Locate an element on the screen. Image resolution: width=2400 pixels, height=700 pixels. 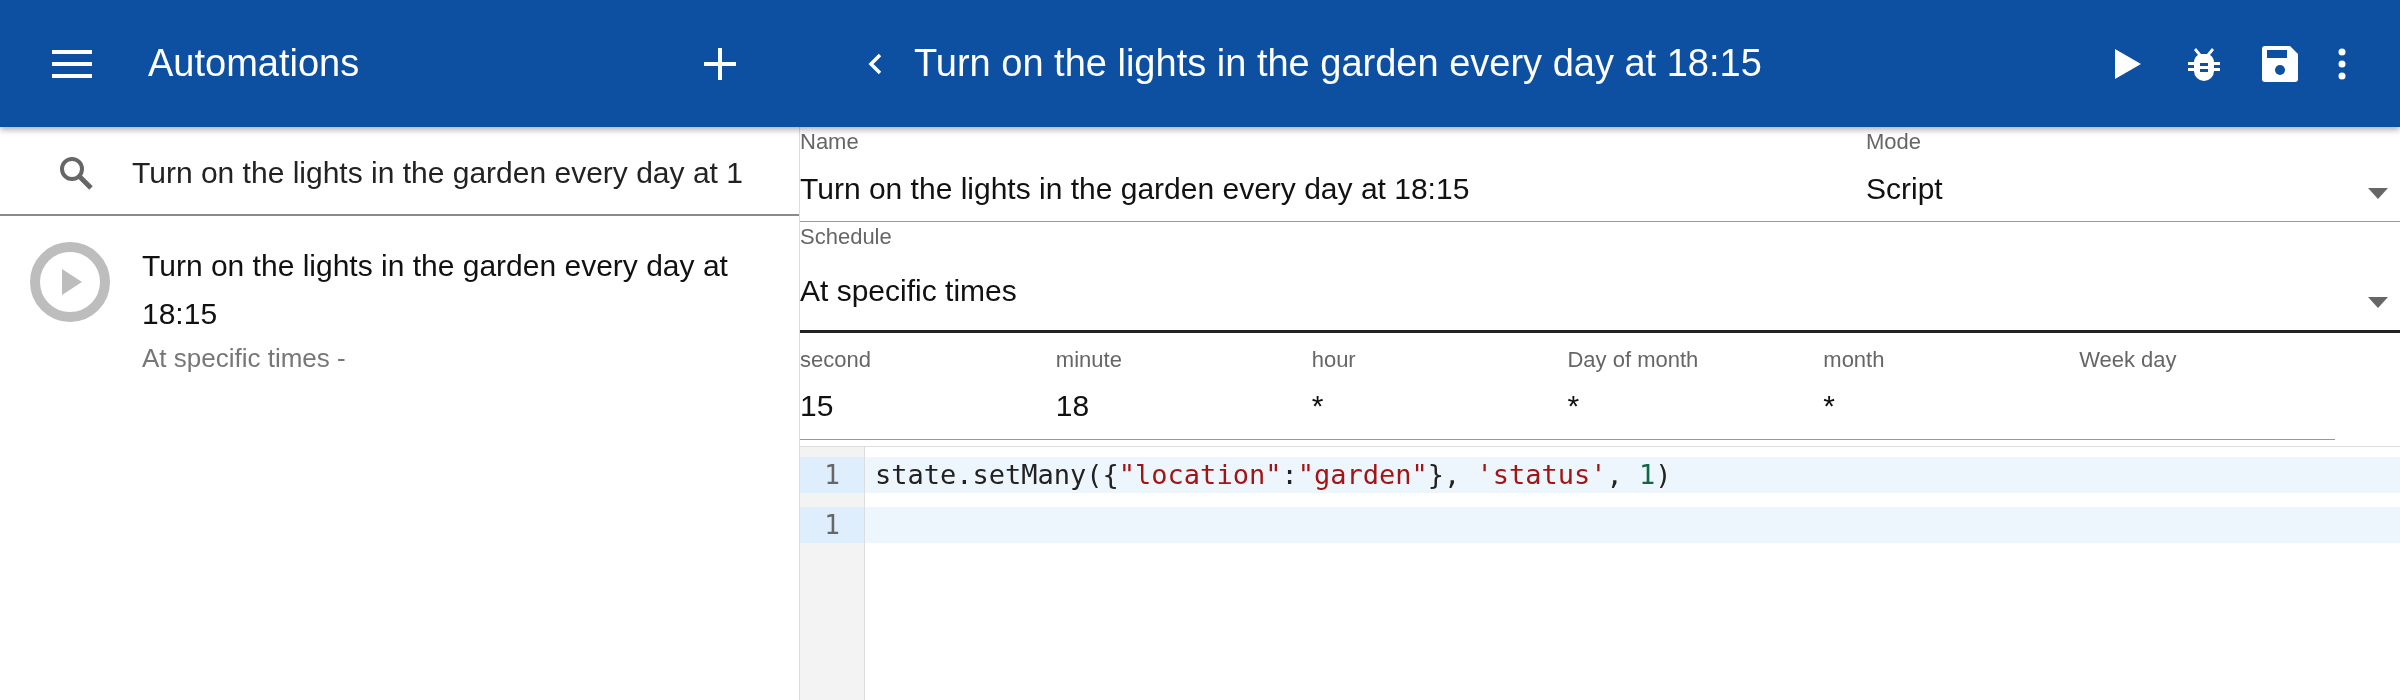
play-icon is located at coordinates (2128, 63).